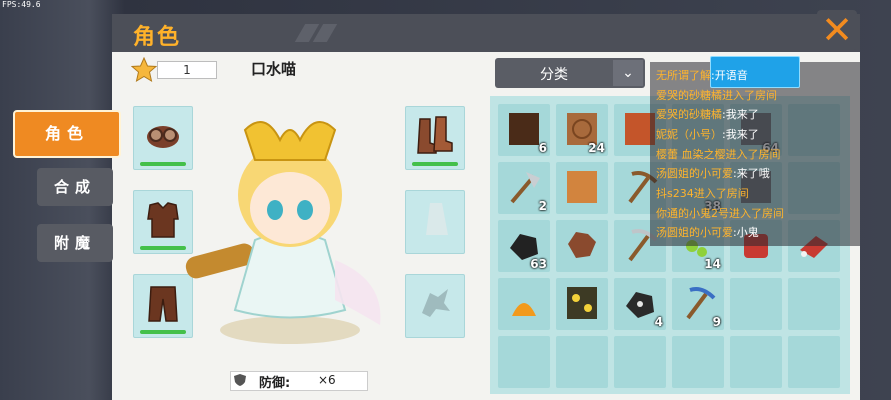 The image size is (891, 400). I want to click on leather-pants-icon, so click(163, 304).